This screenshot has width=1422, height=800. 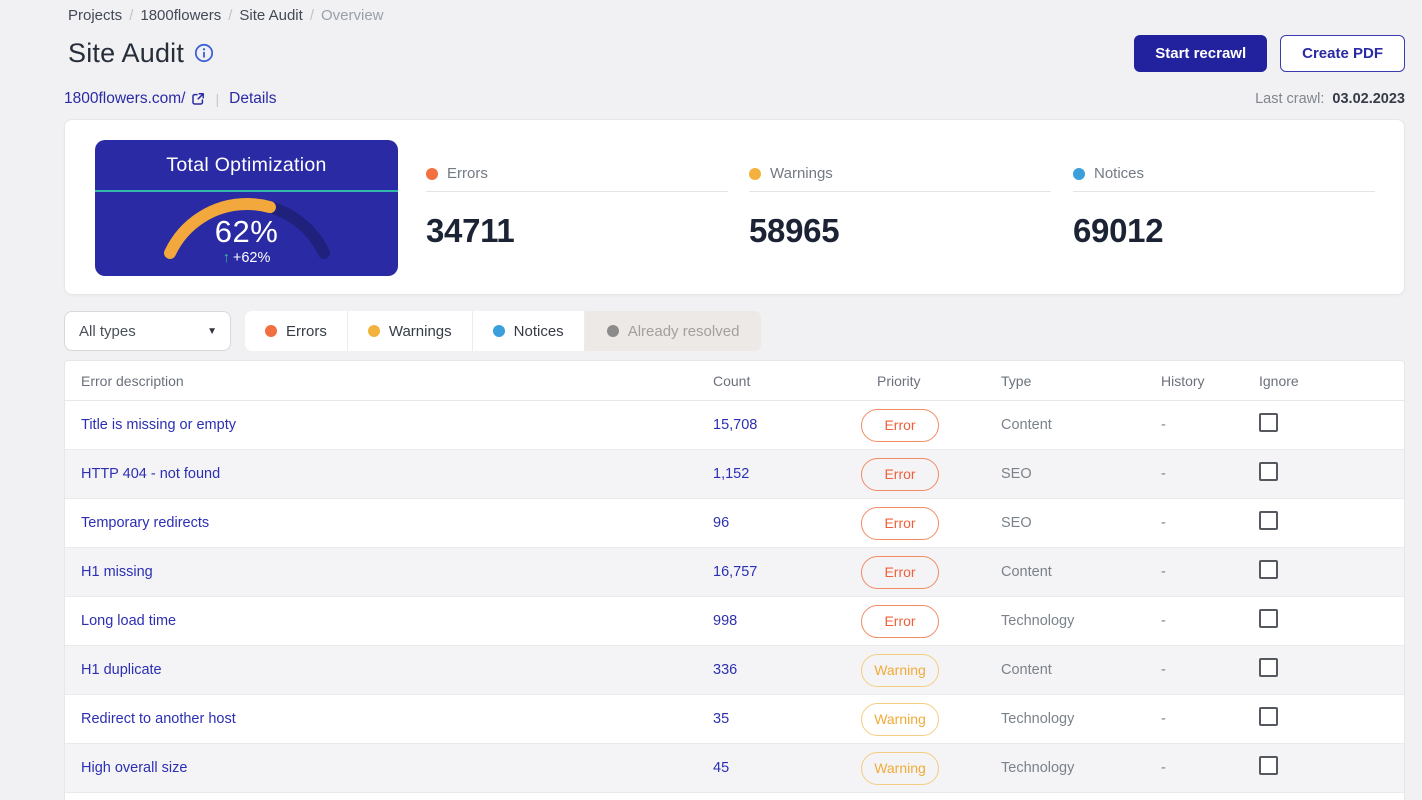 What do you see at coordinates (128, 621) in the screenshot?
I see `error-description-link: Long load time` at bounding box center [128, 621].